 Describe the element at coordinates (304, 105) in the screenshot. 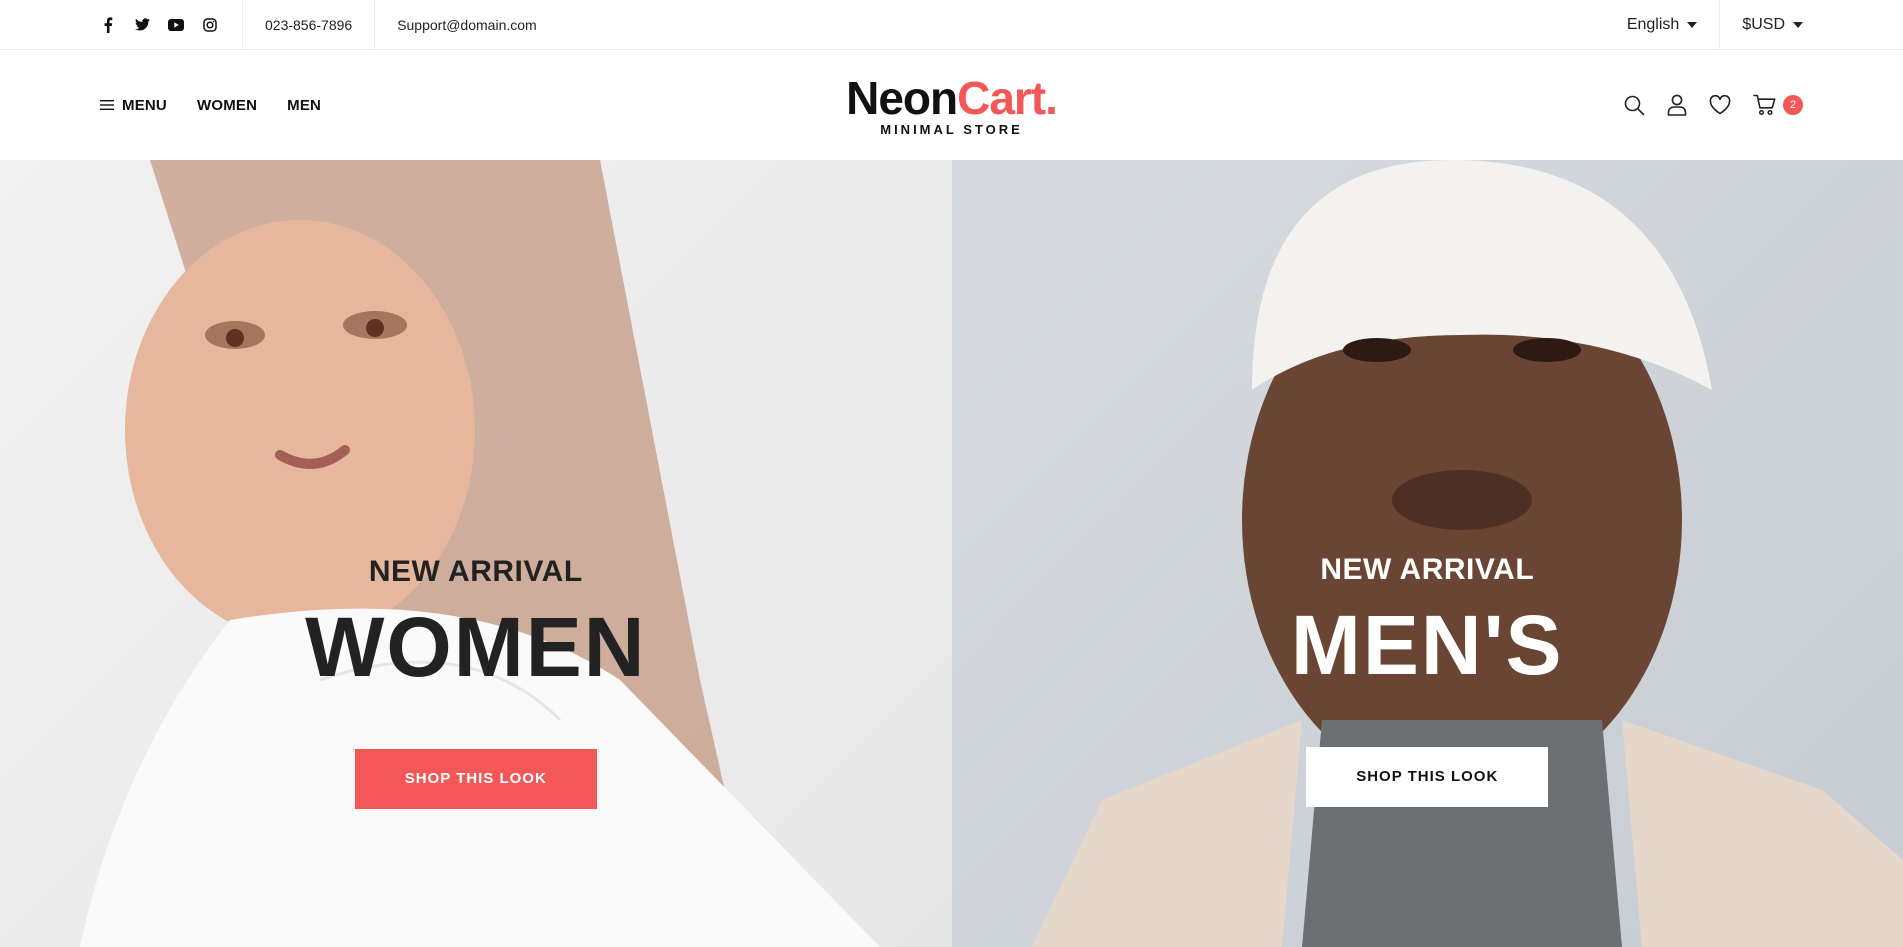

I see `nav-item-men: MEN` at that location.